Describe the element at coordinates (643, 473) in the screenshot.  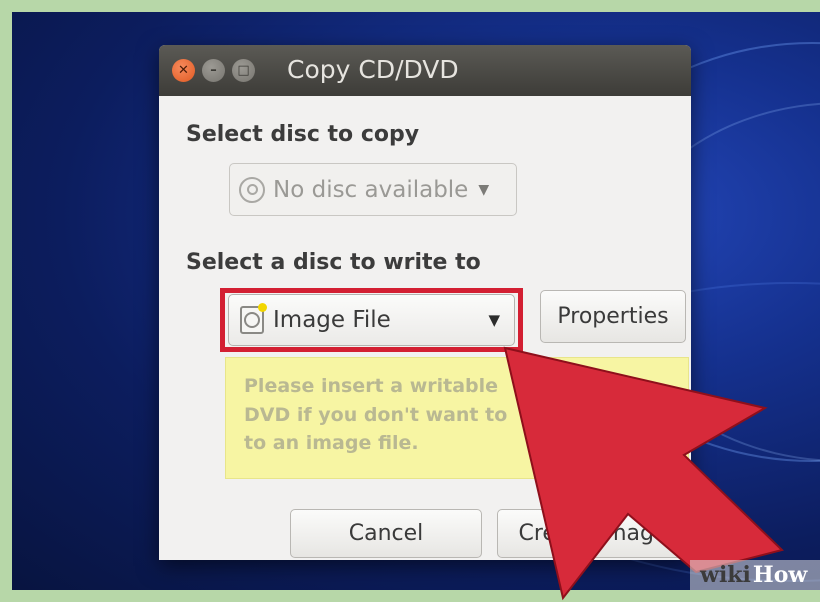
I see `pointer-arrow-annotation` at that location.